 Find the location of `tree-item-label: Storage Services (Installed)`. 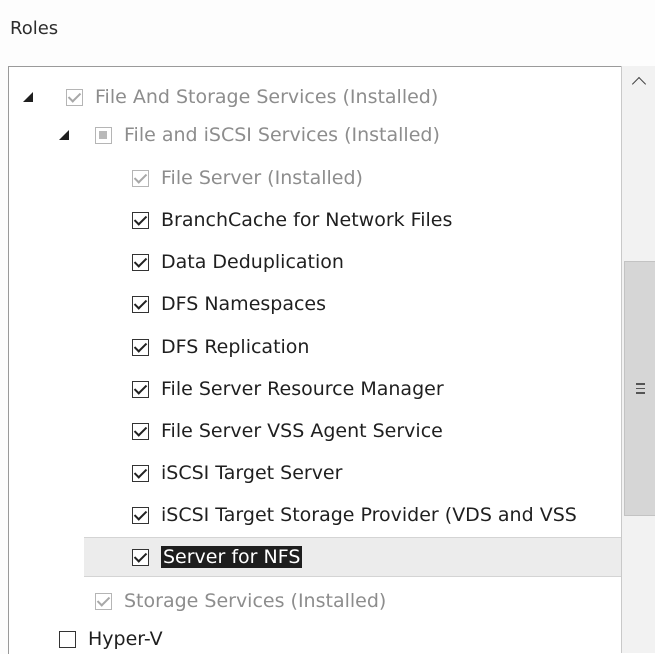

tree-item-label: Storage Services (Installed) is located at coordinates (255, 601).